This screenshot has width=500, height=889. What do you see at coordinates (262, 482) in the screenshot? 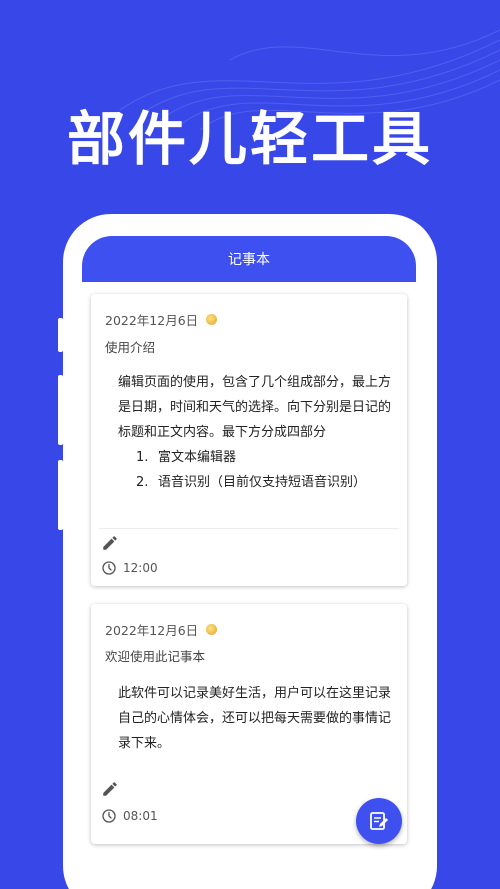
I see `list-item-text: 语音识别（目前仅支持短语音识别）` at bounding box center [262, 482].